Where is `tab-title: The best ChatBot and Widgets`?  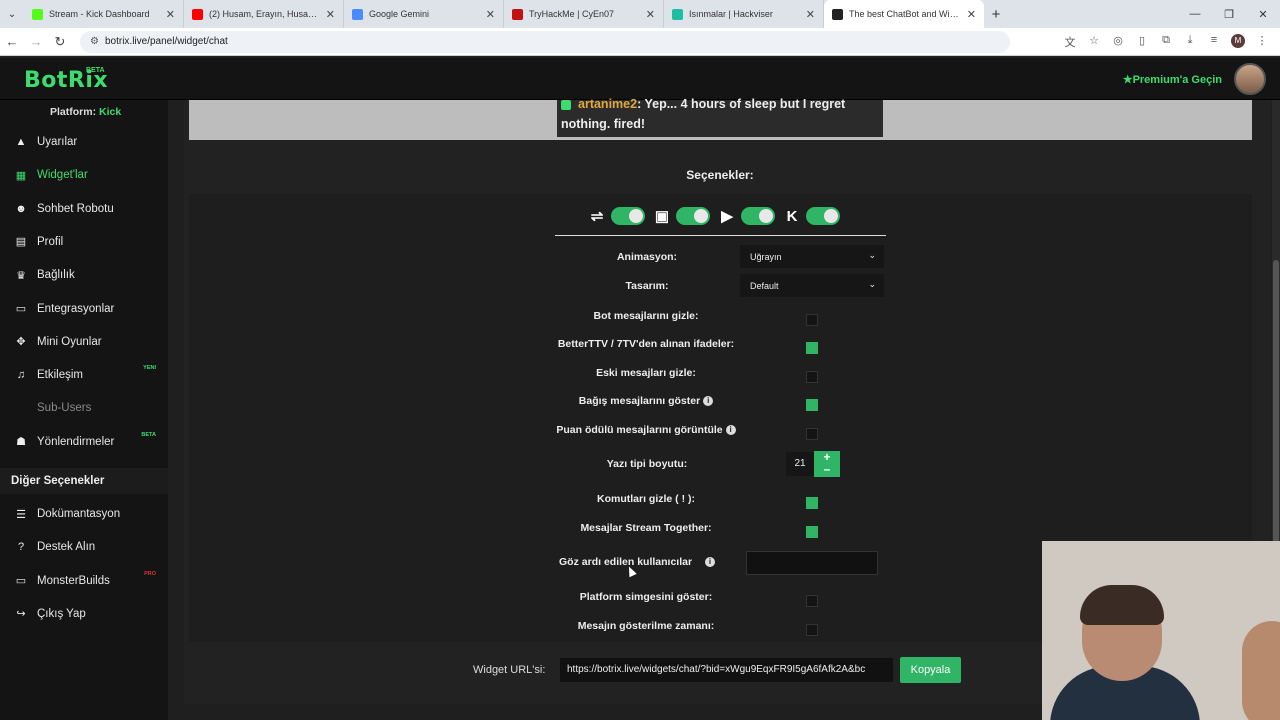
tab-title: The best ChatBot and Widgets is located at coordinates (906, 14).